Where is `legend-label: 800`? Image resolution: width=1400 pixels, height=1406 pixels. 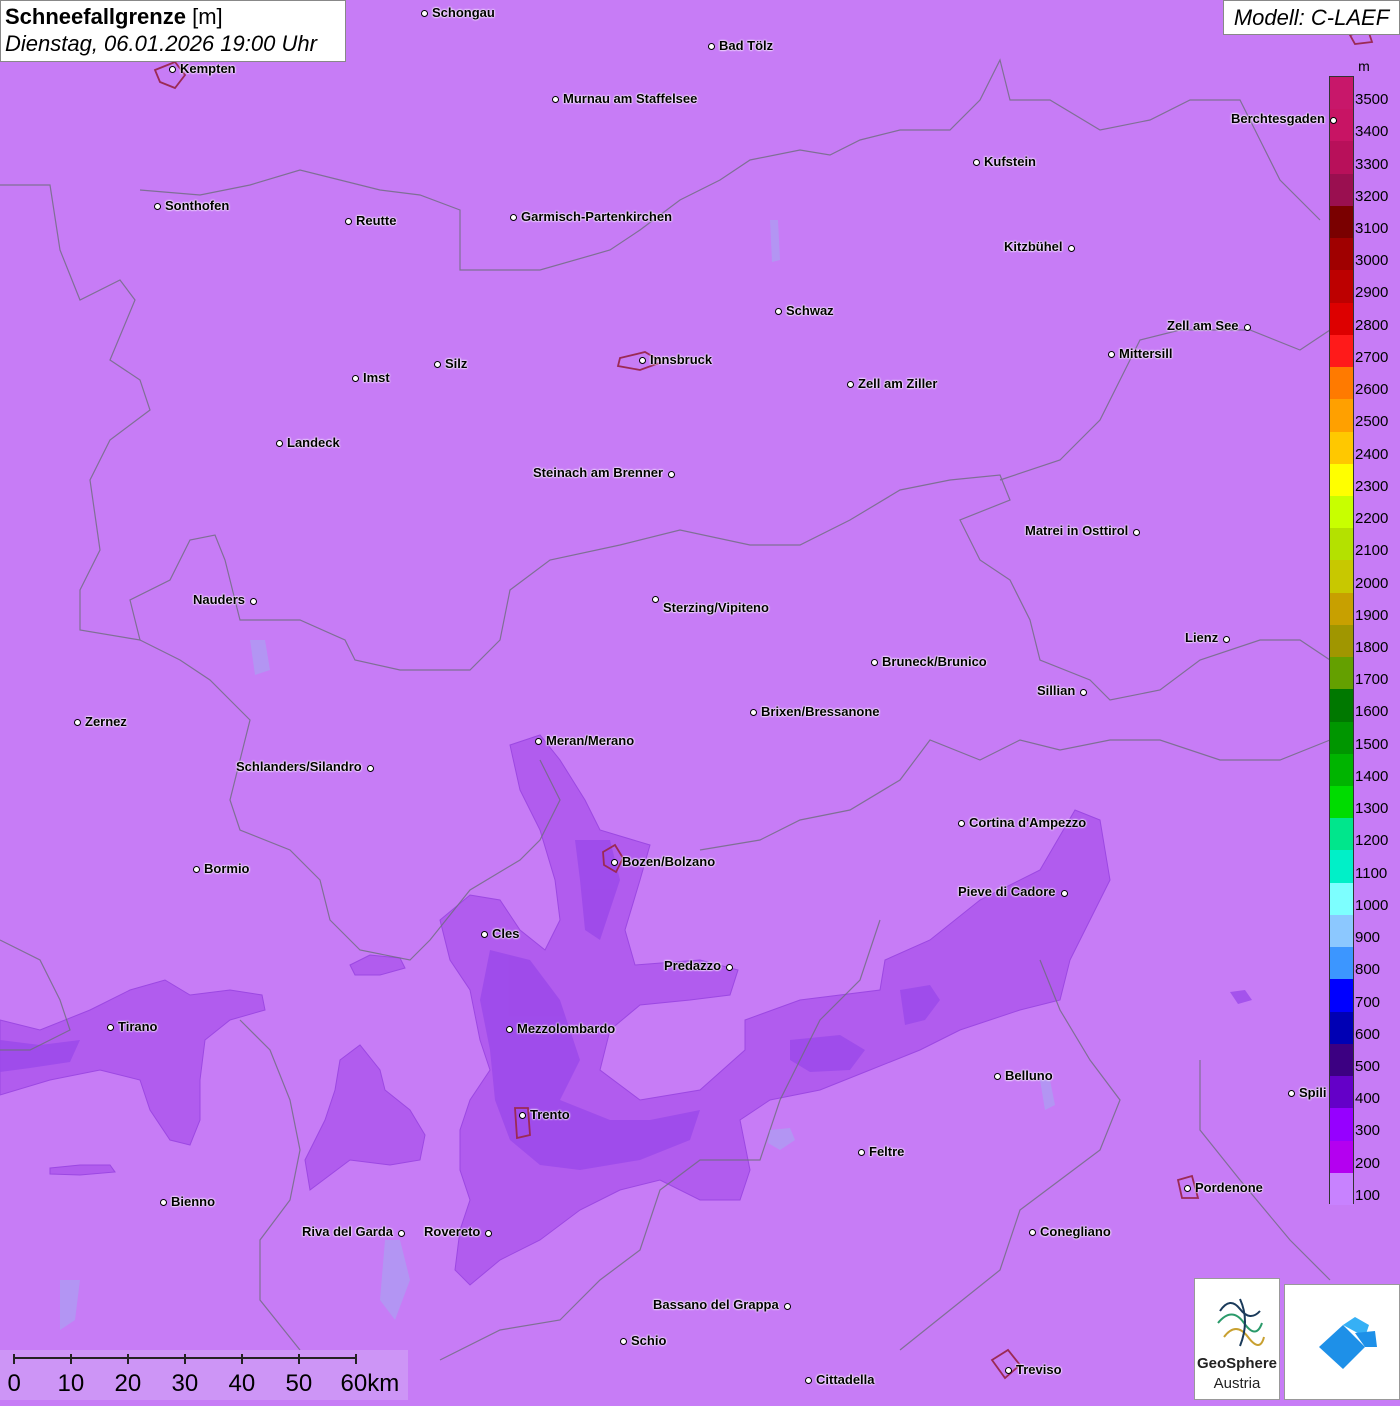 legend-label: 800 is located at coordinates (1368, 970).